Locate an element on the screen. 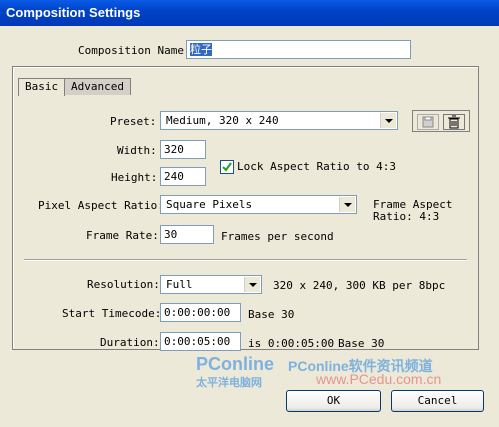 This screenshot has width=499, height=427. delete-preset-button is located at coordinates (454, 122).